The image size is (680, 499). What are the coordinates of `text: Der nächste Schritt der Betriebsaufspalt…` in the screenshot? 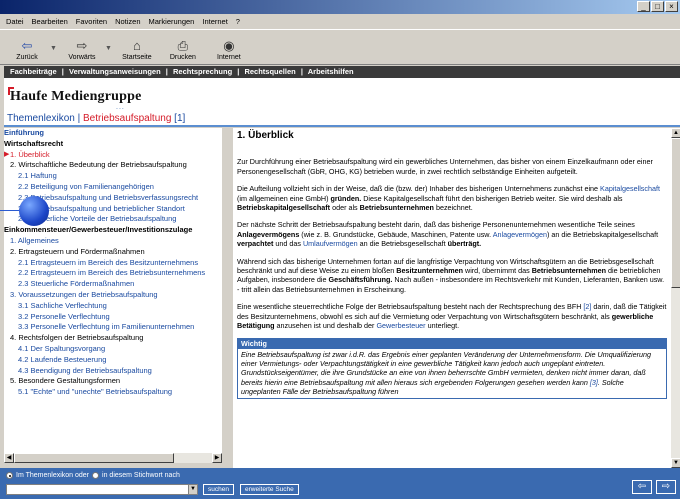 It's located at (436, 225).